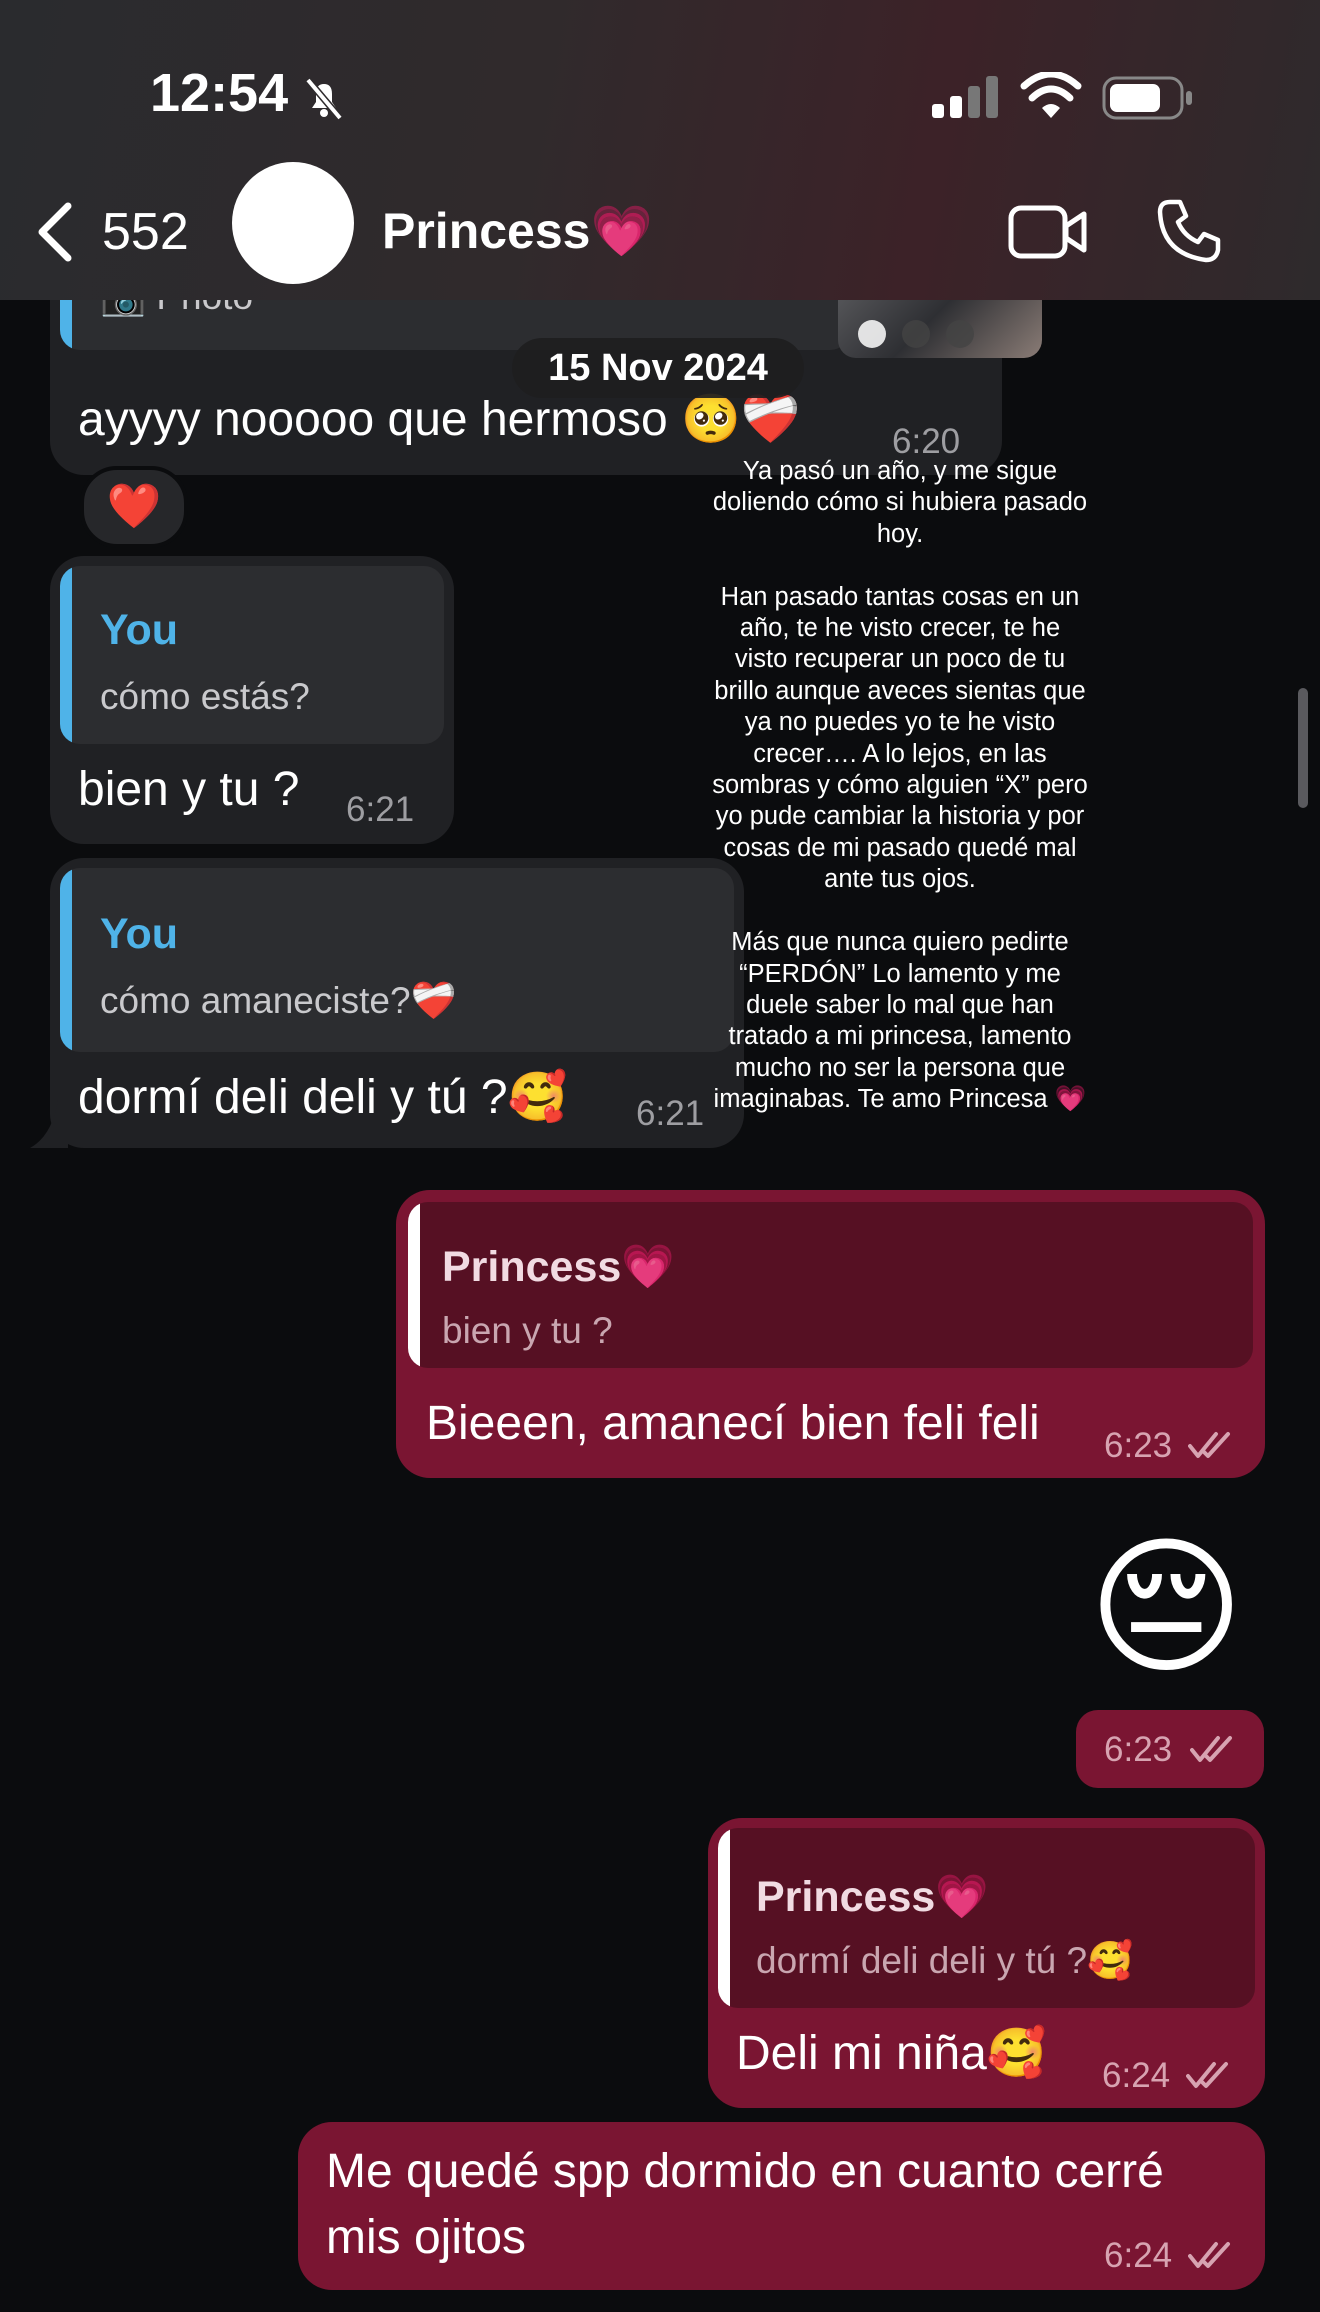 The width and height of the screenshot is (1320, 2312). I want to click on mic-icon, so click(960, 334).